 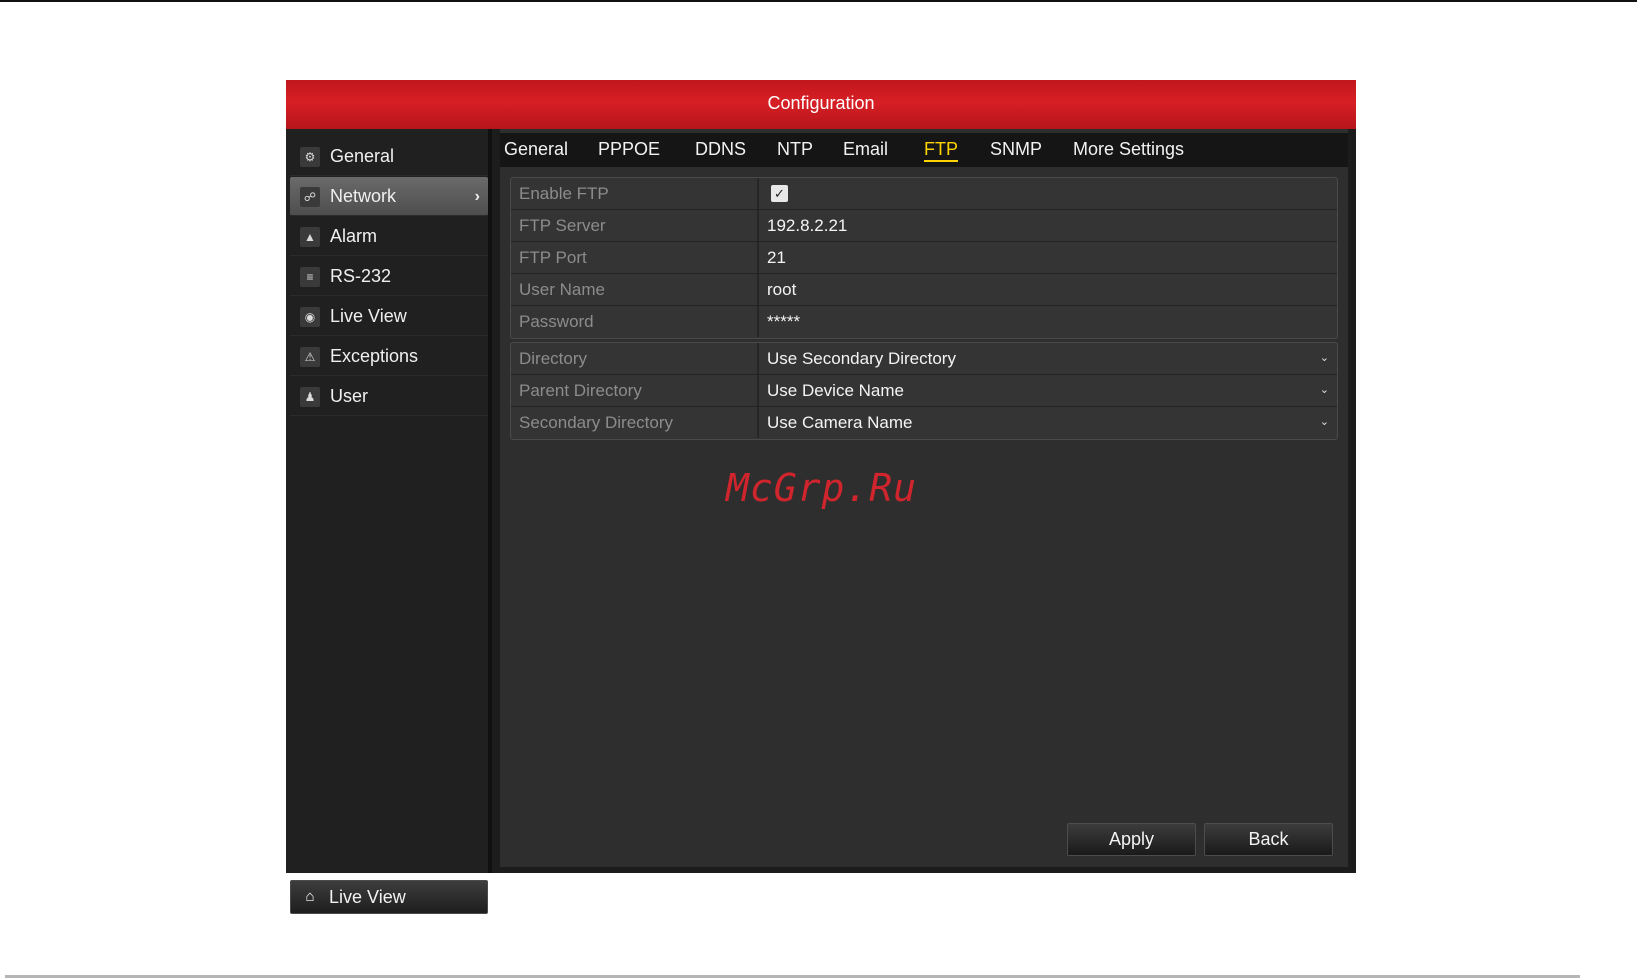 What do you see at coordinates (795, 150) in the screenshot?
I see `tab-ntp: NTP` at bounding box center [795, 150].